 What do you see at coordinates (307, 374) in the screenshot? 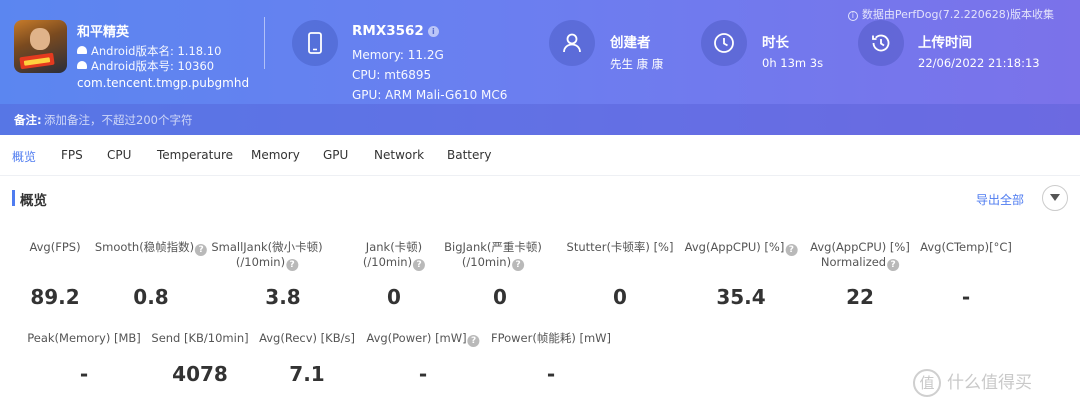
I see `metric-value: 7.1` at bounding box center [307, 374].